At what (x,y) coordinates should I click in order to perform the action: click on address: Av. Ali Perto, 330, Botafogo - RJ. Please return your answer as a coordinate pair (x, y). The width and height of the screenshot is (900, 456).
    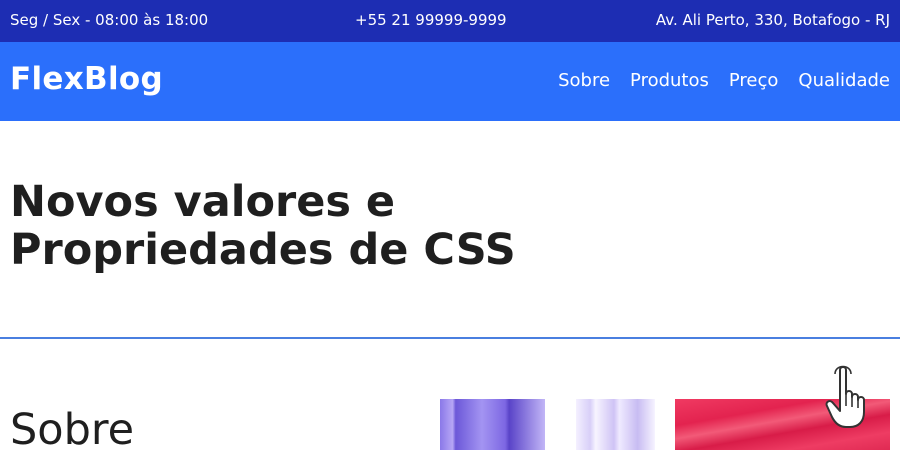
    Looking at the image, I should click on (772, 20).